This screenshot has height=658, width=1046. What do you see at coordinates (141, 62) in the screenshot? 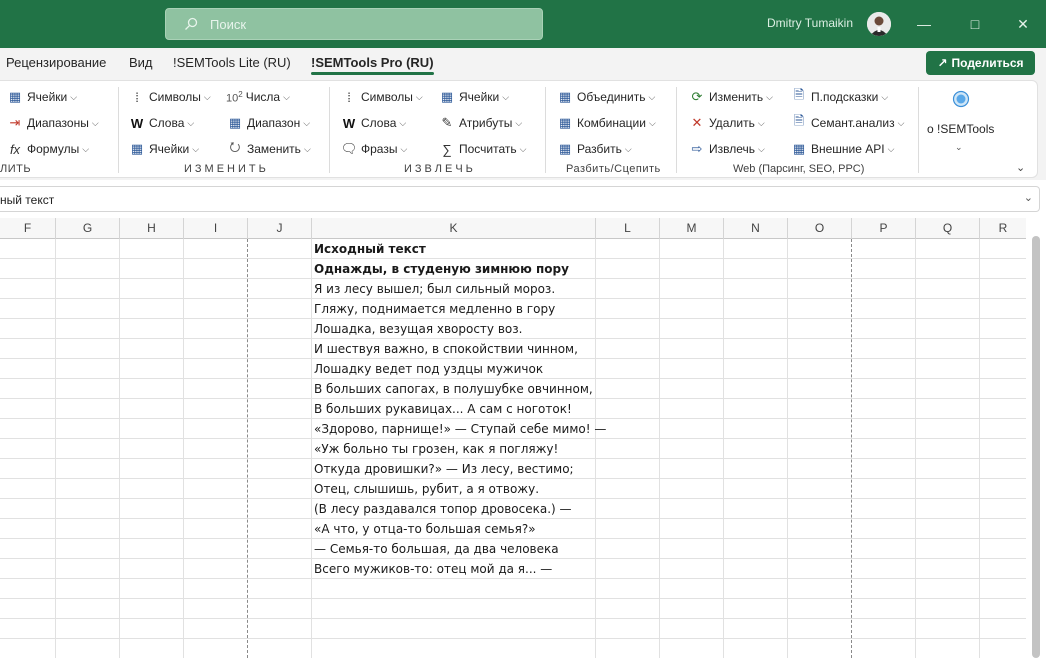
I see `tab-view: Вид` at bounding box center [141, 62].